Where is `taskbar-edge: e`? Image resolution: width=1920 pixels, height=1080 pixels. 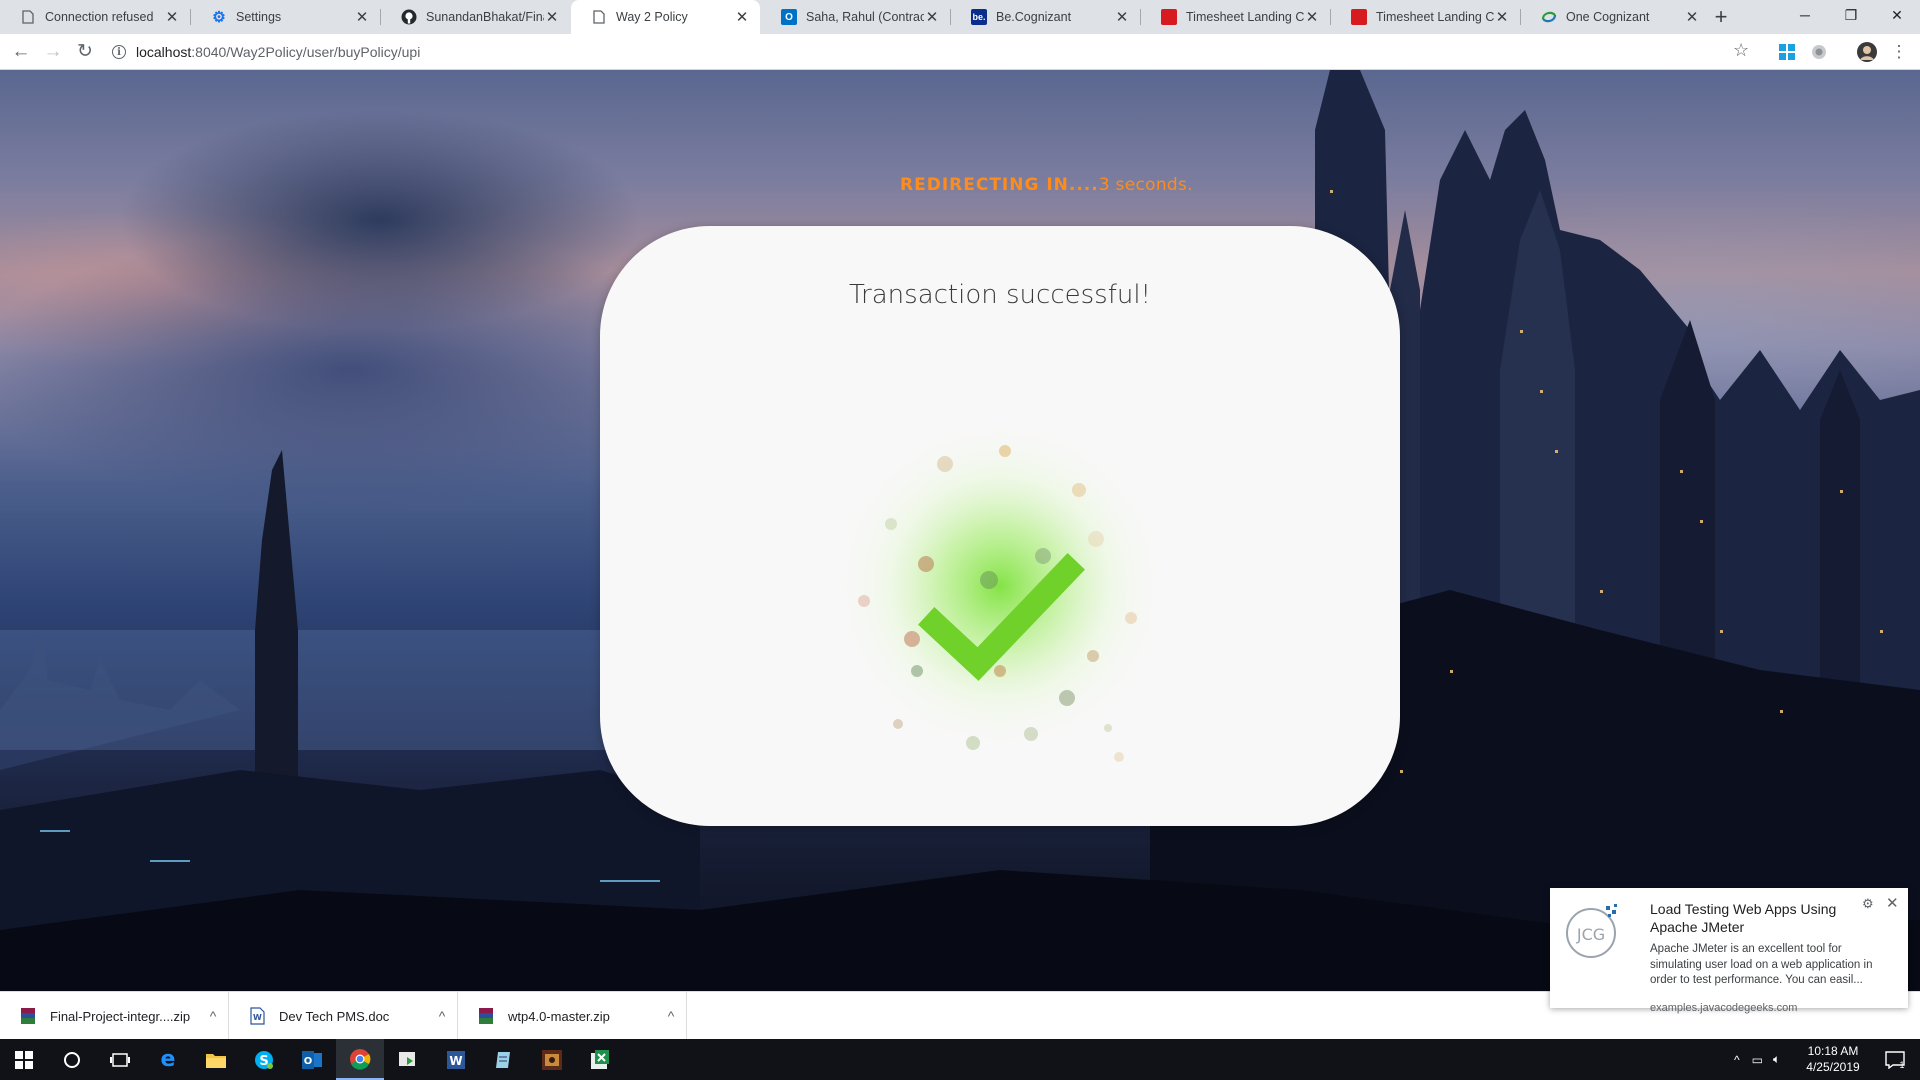
taskbar-edge: e is located at coordinates (168, 1059).